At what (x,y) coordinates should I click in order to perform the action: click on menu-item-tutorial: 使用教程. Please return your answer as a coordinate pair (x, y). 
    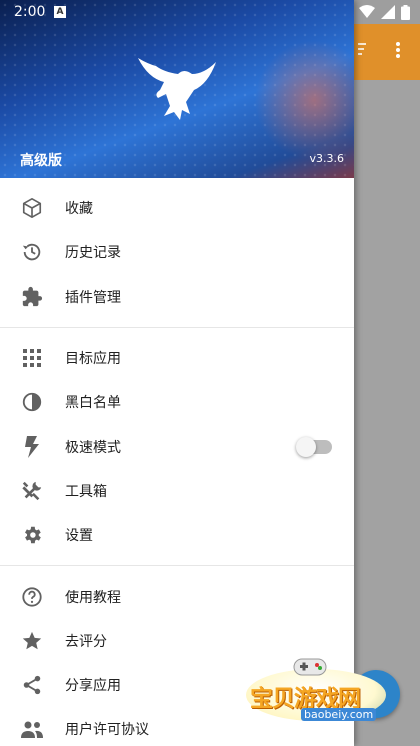
    Looking at the image, I should click on (177, 596).